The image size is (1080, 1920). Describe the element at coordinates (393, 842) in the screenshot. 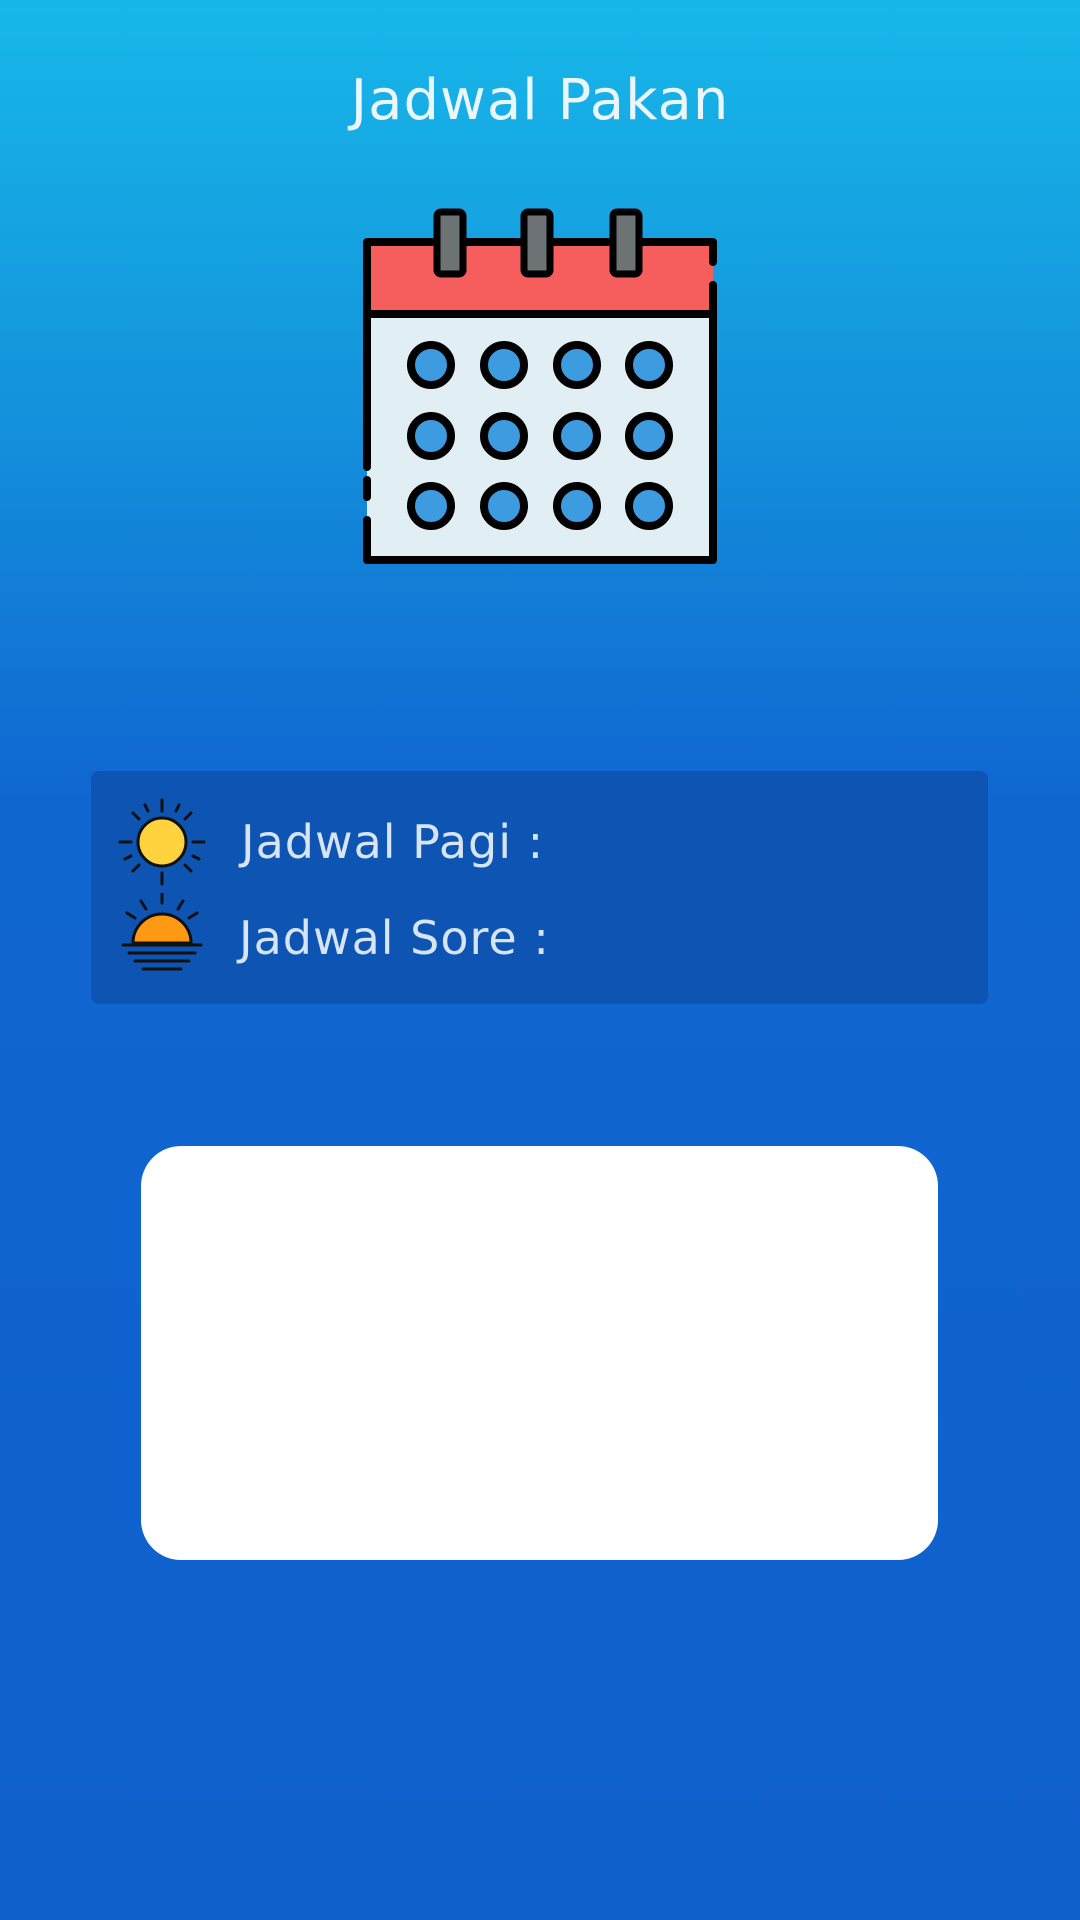

I see `morning-schedule-label: Jadwal Pagi :` at that location.